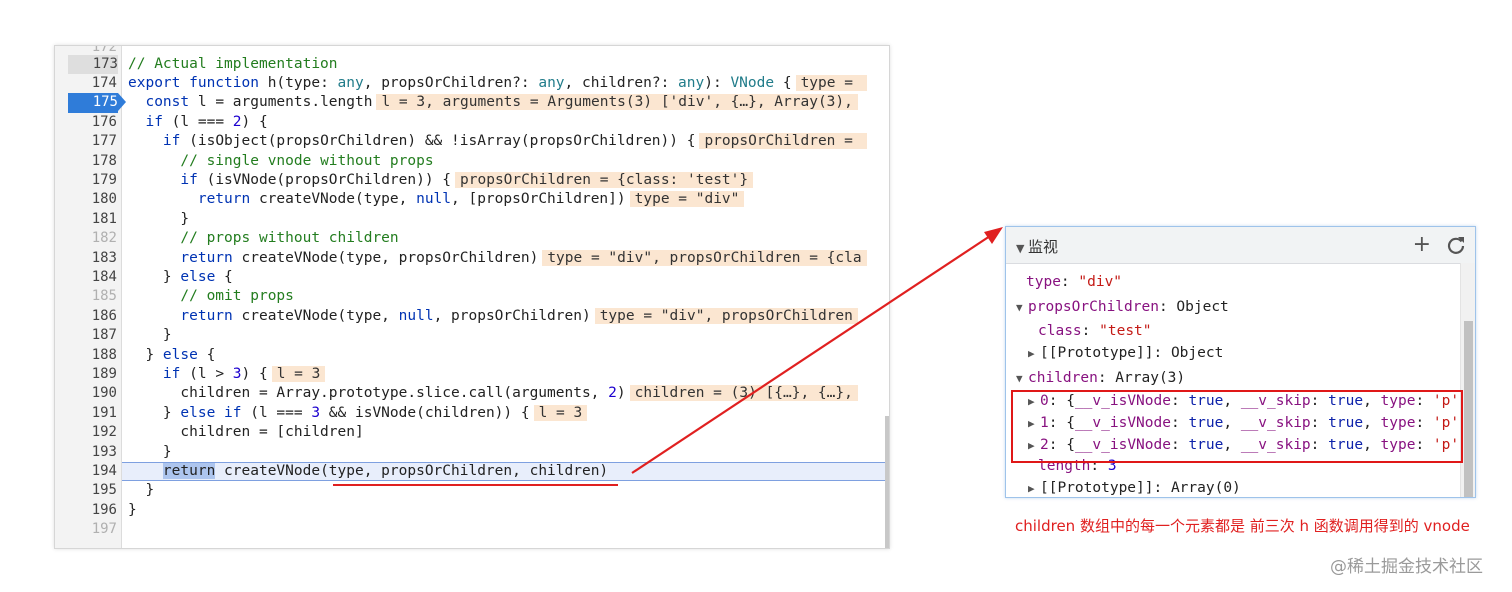  I want to click on watch-token: "div", so click(1100, 282).